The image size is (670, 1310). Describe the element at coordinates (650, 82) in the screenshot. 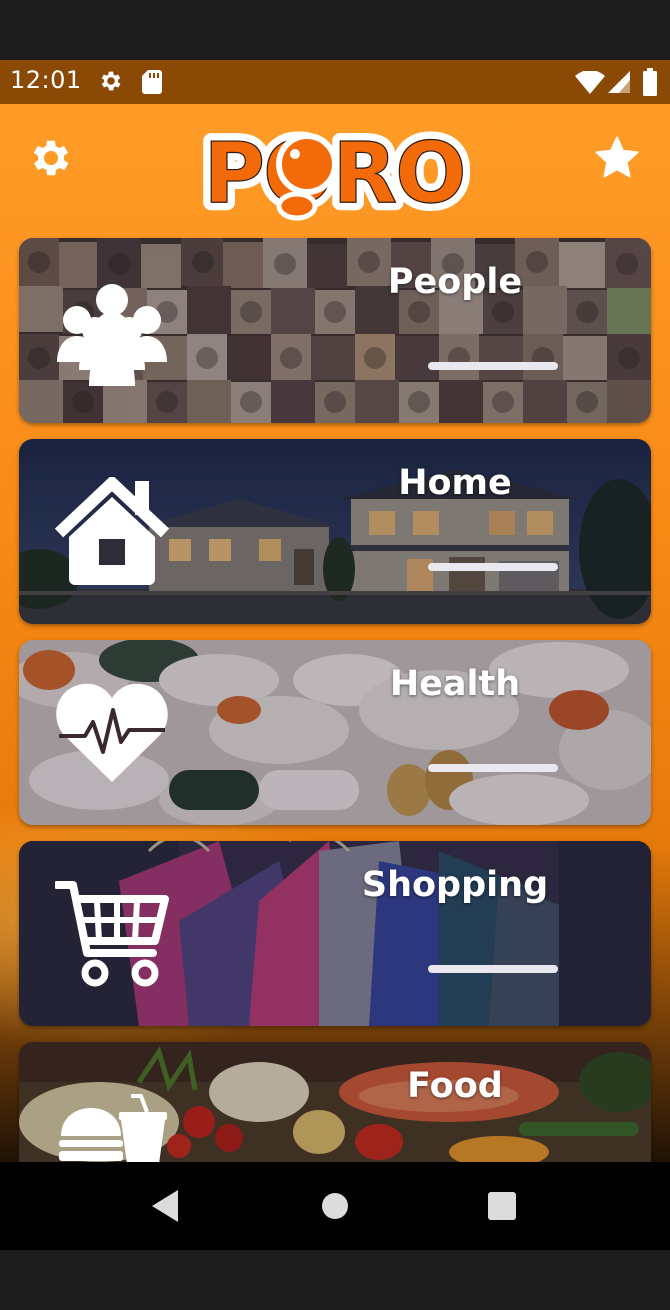

I see `battery-icon` at that location.